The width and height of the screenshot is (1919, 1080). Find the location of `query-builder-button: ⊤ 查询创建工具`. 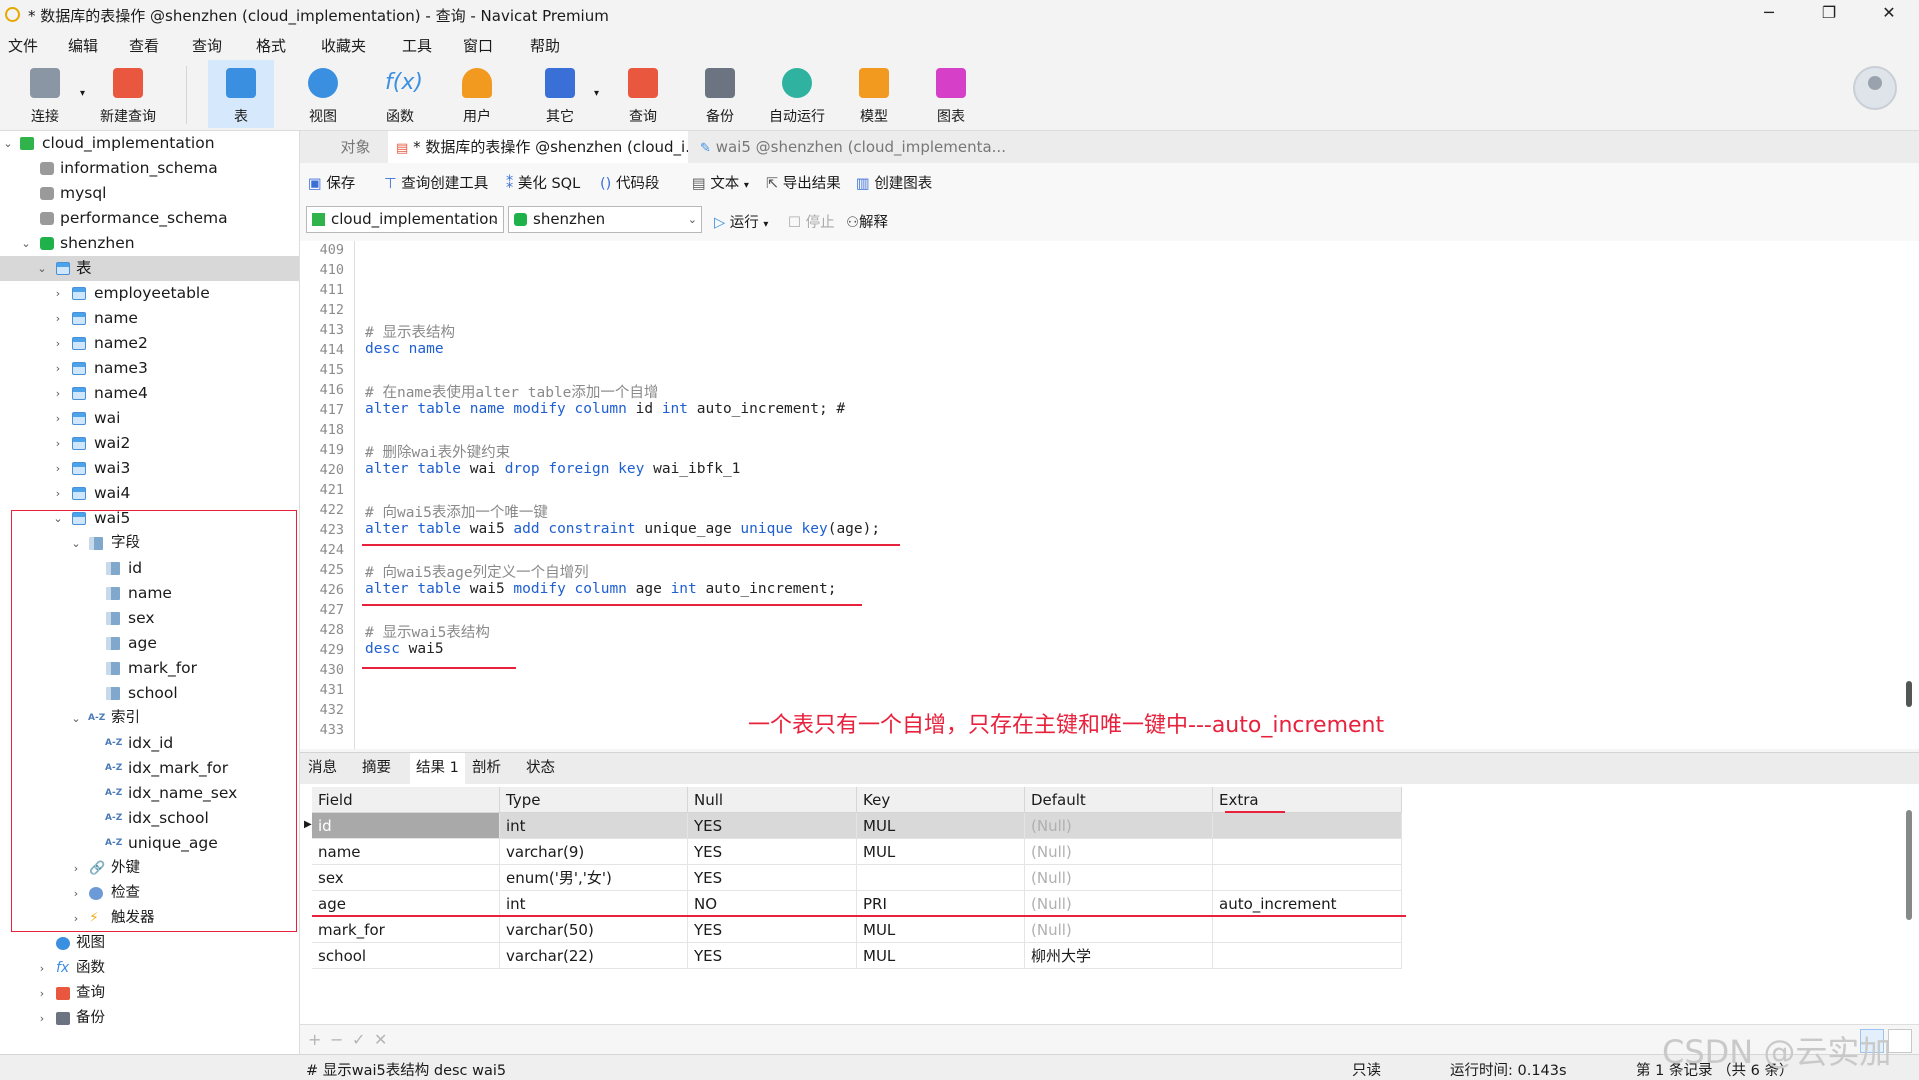

query-builder-button: ⊤ 查询创建工具 is located at coordinates (436, 182).